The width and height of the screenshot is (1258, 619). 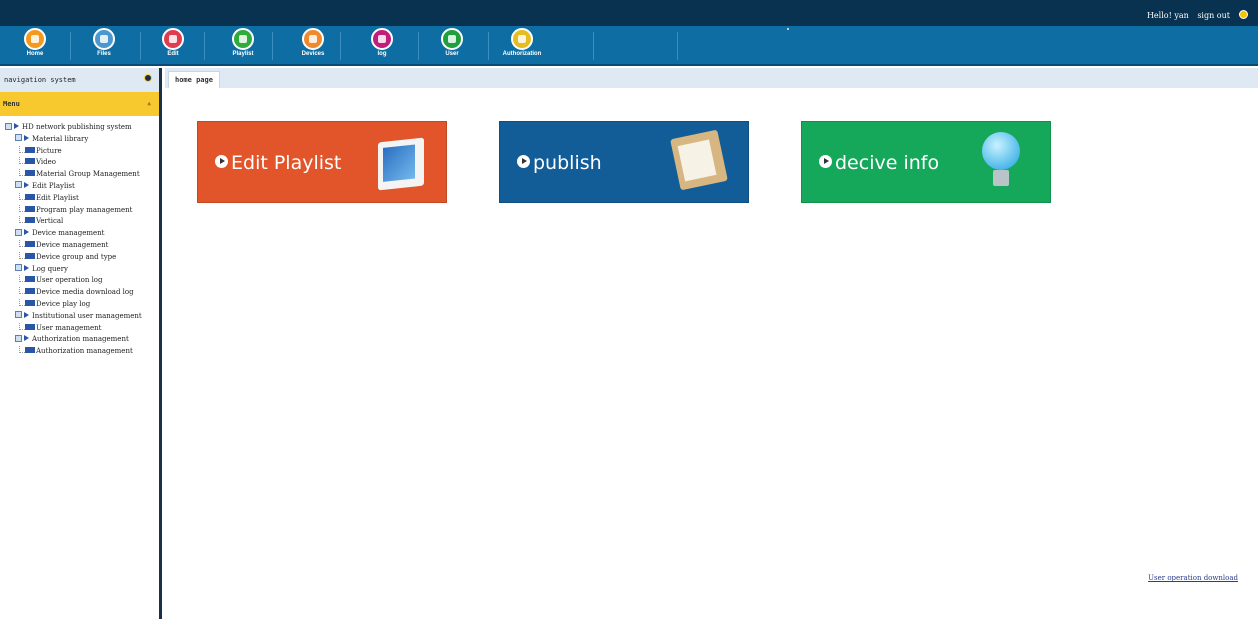 What do you see at coordinates (382, 54) in the screenshot?
I see `nav-log-label: log` at bounding box center [382, 54].